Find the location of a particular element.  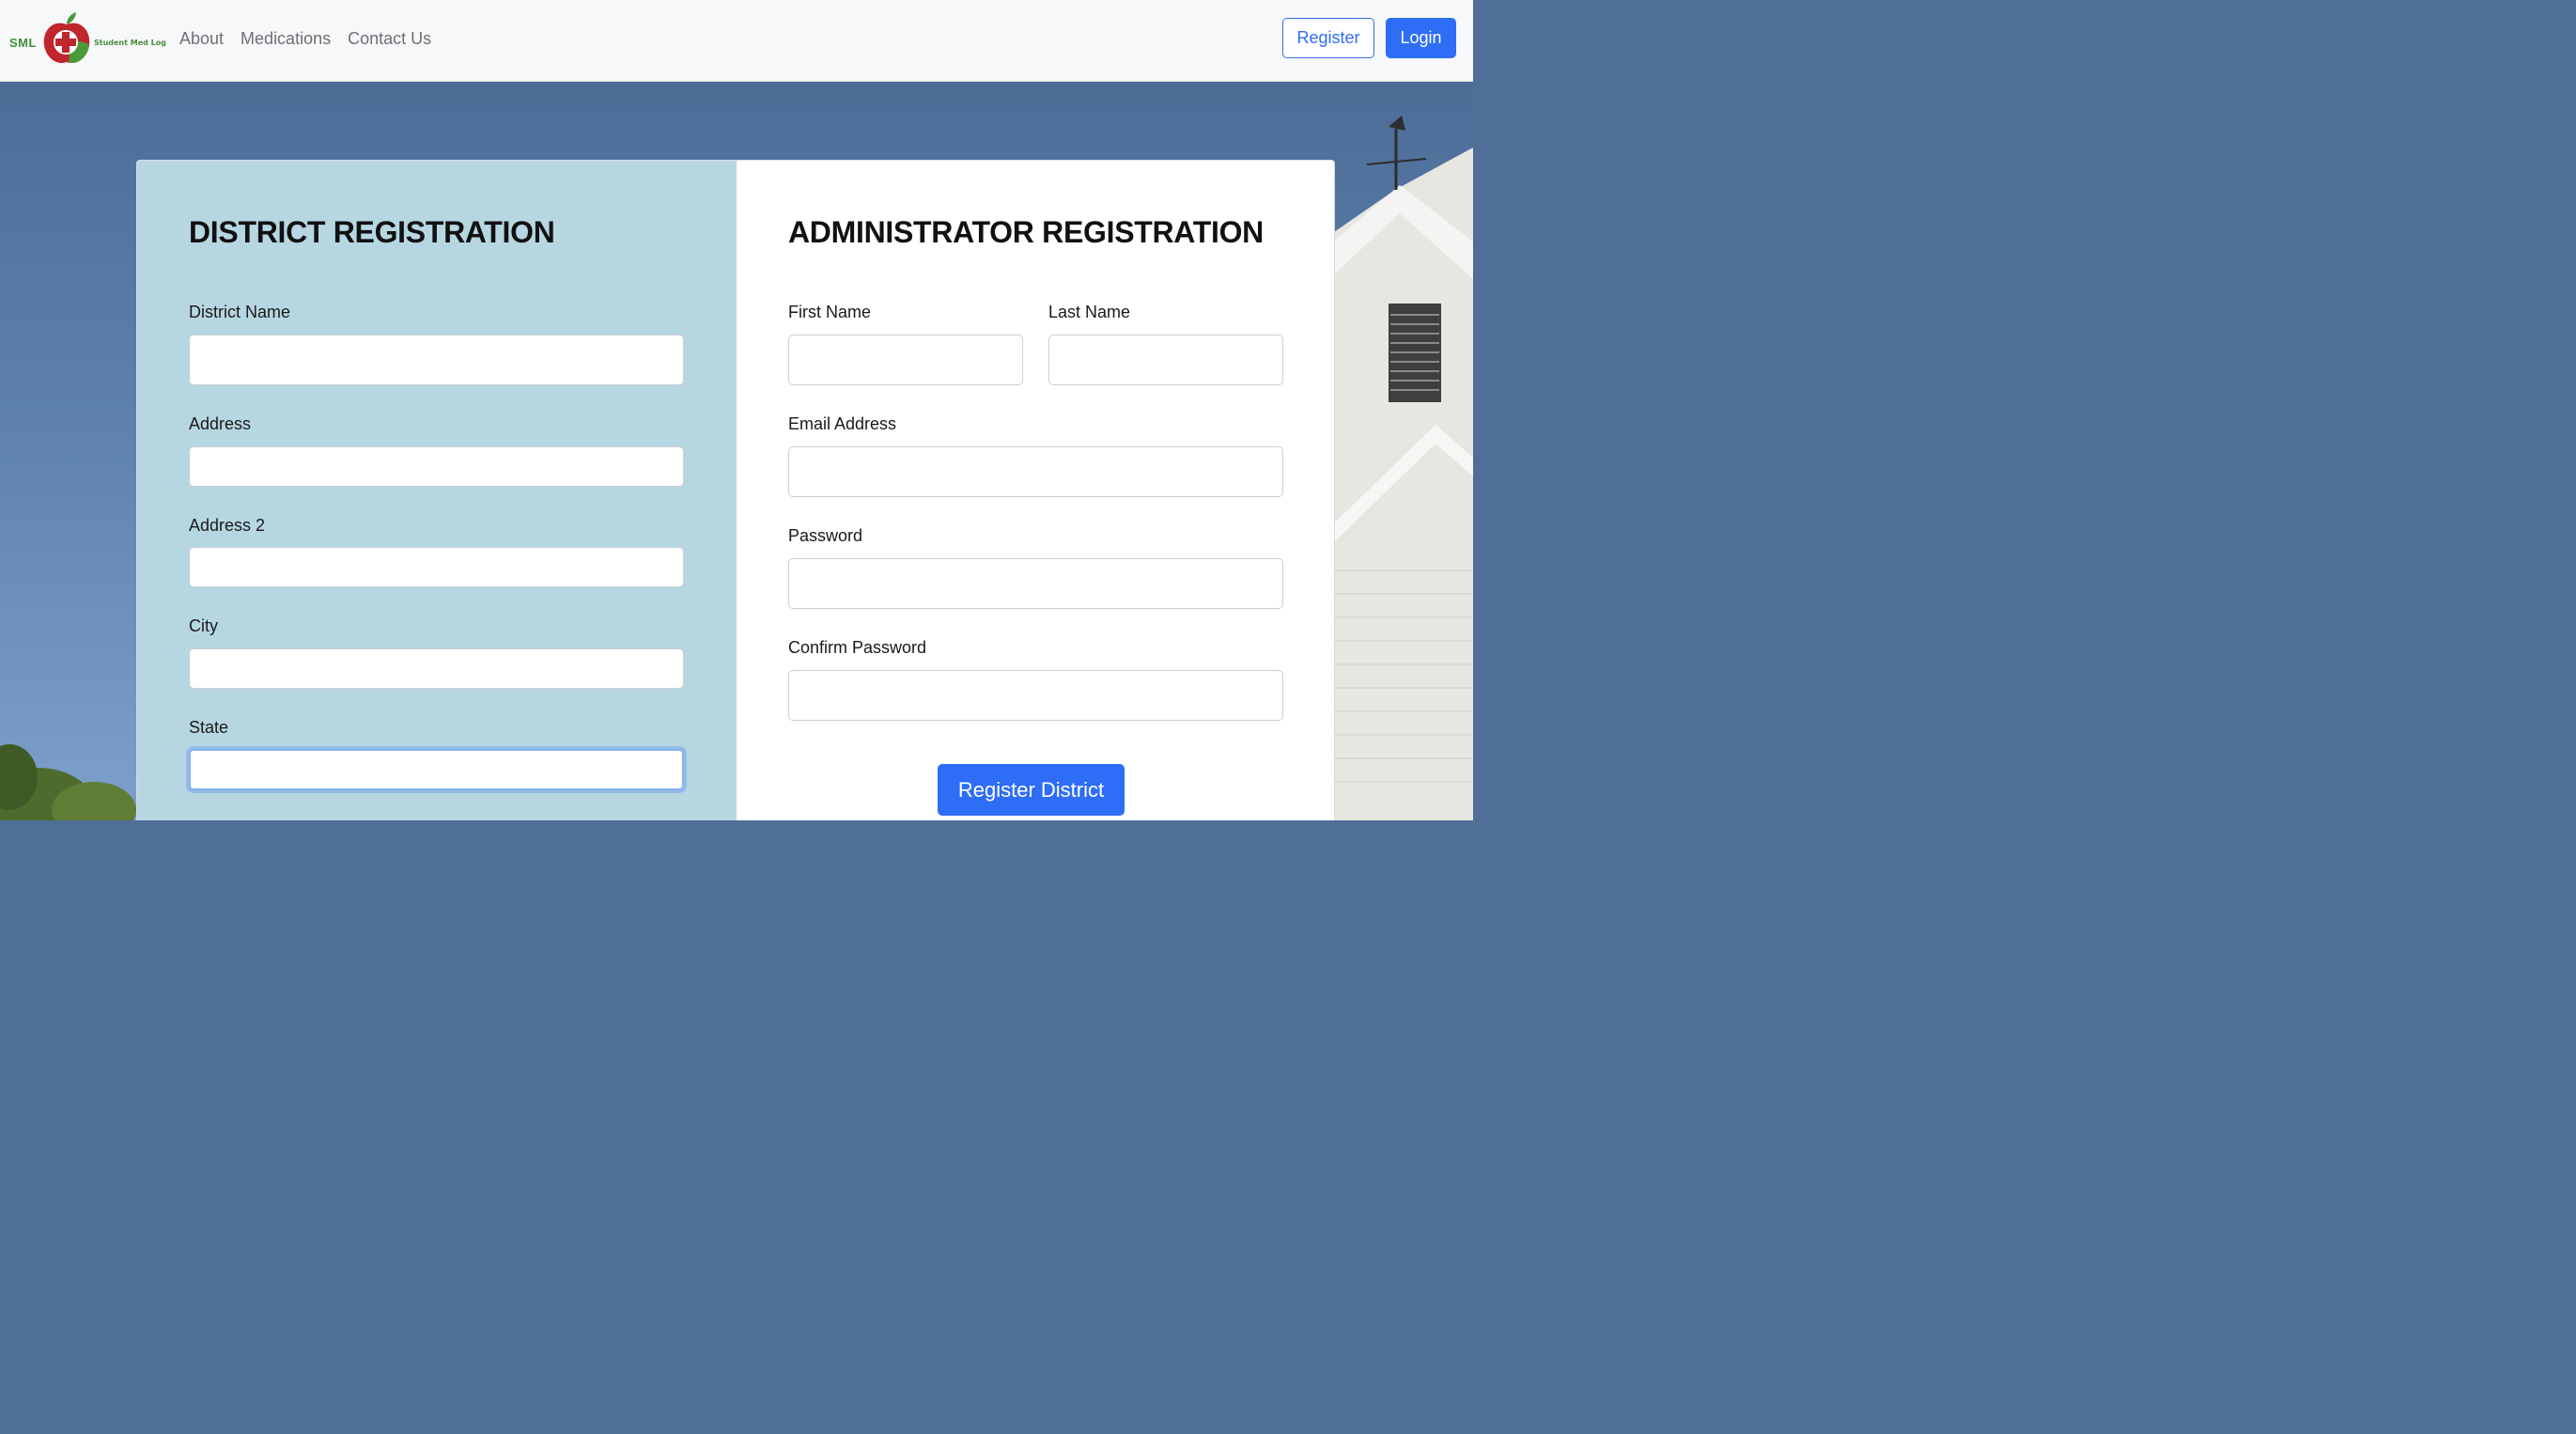

nav-link-medications: Medications is located at coordinates (286, 39).